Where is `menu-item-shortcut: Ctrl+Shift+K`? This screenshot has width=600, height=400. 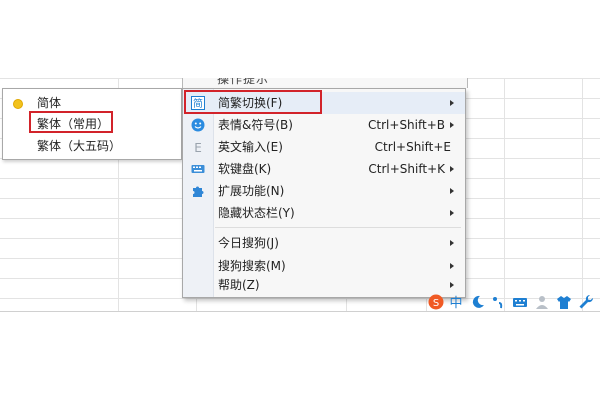 menu-item-shortcut: Ctrl+Shift+K is located at coordinates (406, 169).